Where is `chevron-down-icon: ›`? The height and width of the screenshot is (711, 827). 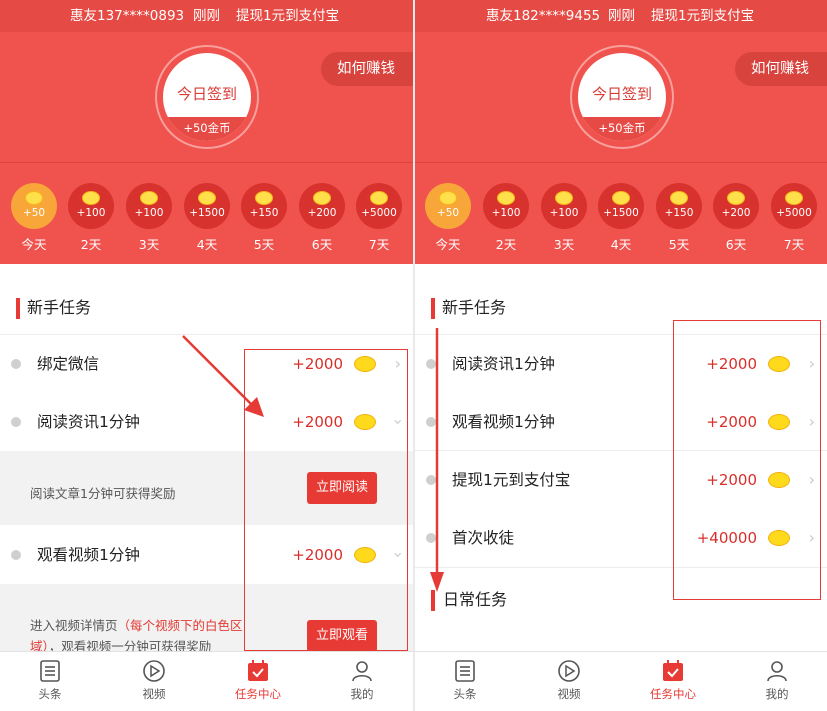 chevron-down-icon: › is located at coordinates (398, 422).